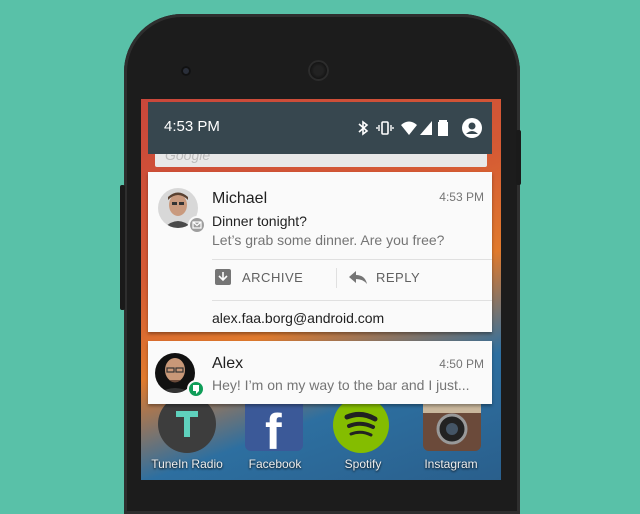 This screenshot has height=514, width=640. What do you see at coordinates (228, 363) in the screenshot?
I see `sender-name: Alex` at bounding box center [228, 363].